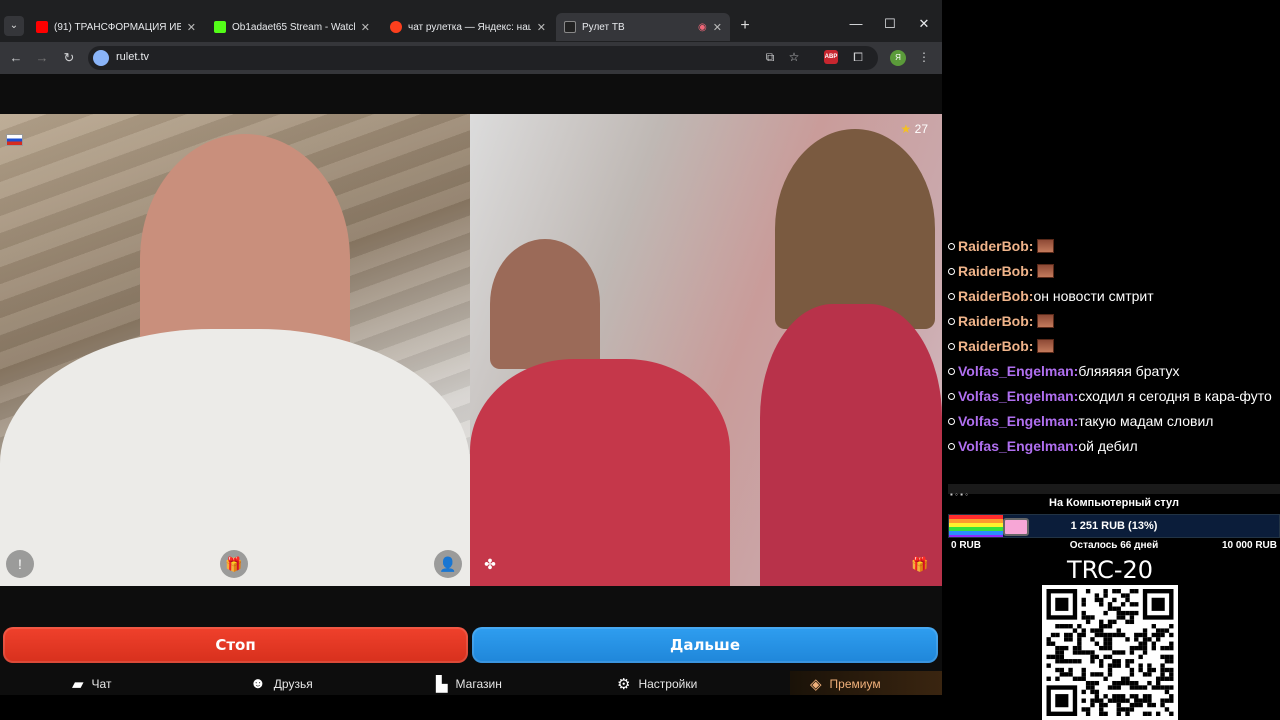 The height and width of the screenshot is (720, 1280). Describe the element at coordinates (906, 129) in the screenshot. I see `star-icon: ★` at that location.